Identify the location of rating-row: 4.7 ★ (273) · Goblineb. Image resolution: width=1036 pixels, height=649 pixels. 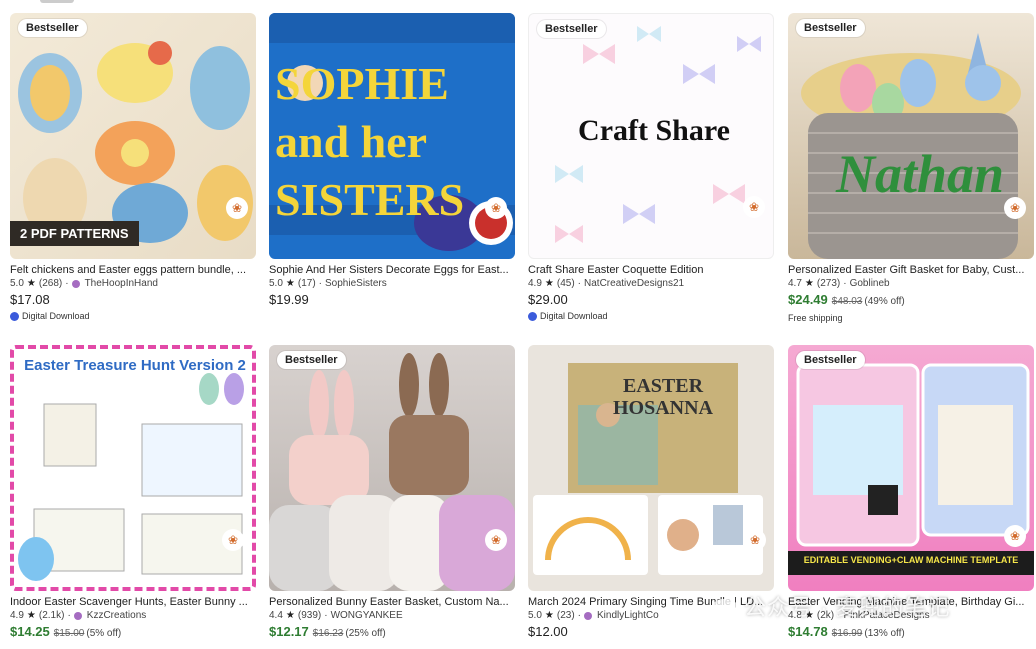
(839, 284).